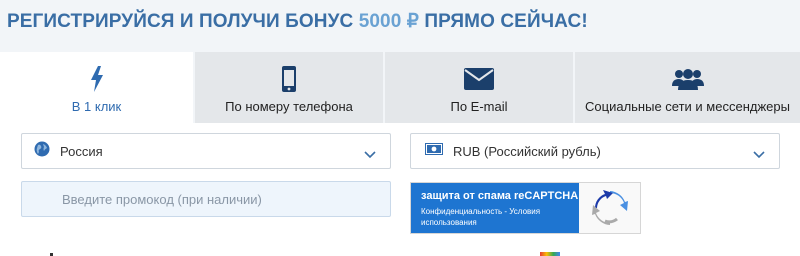 This screenshot has height=256, width=800. Describe the element at coordinates (479, 106) in the screenshot. I see `tab-label: По E-mail` at that location.